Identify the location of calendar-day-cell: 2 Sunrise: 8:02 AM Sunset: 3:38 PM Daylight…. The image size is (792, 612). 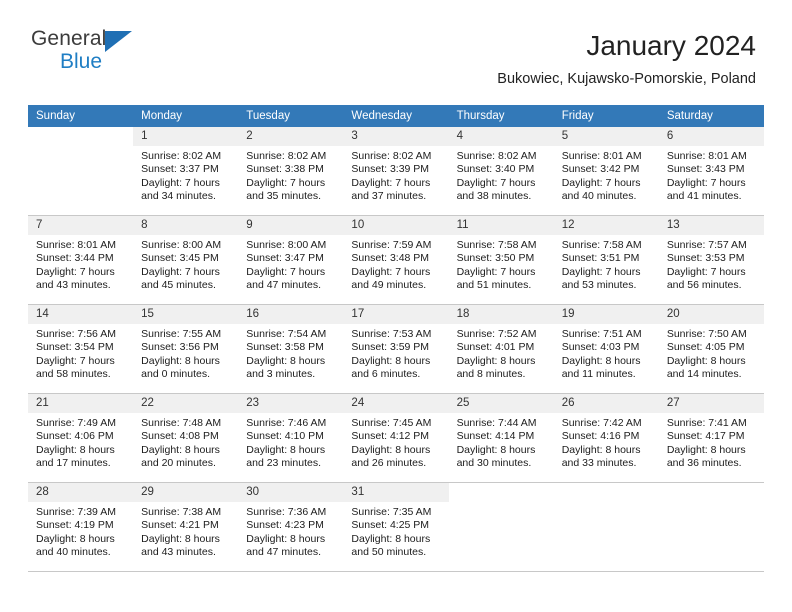
(291, 170).